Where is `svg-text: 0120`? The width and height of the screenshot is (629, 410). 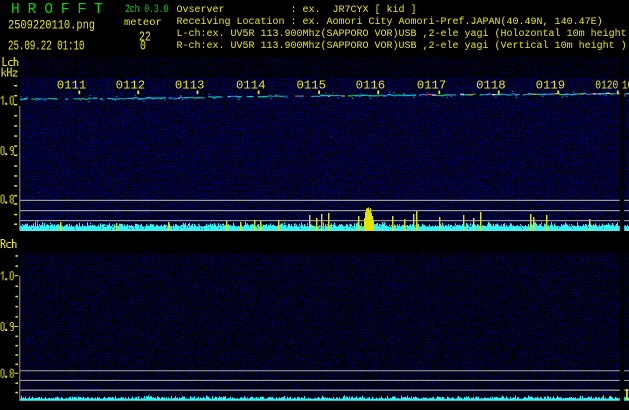
svg-text: 0120 is located at coordinates (606, 86).